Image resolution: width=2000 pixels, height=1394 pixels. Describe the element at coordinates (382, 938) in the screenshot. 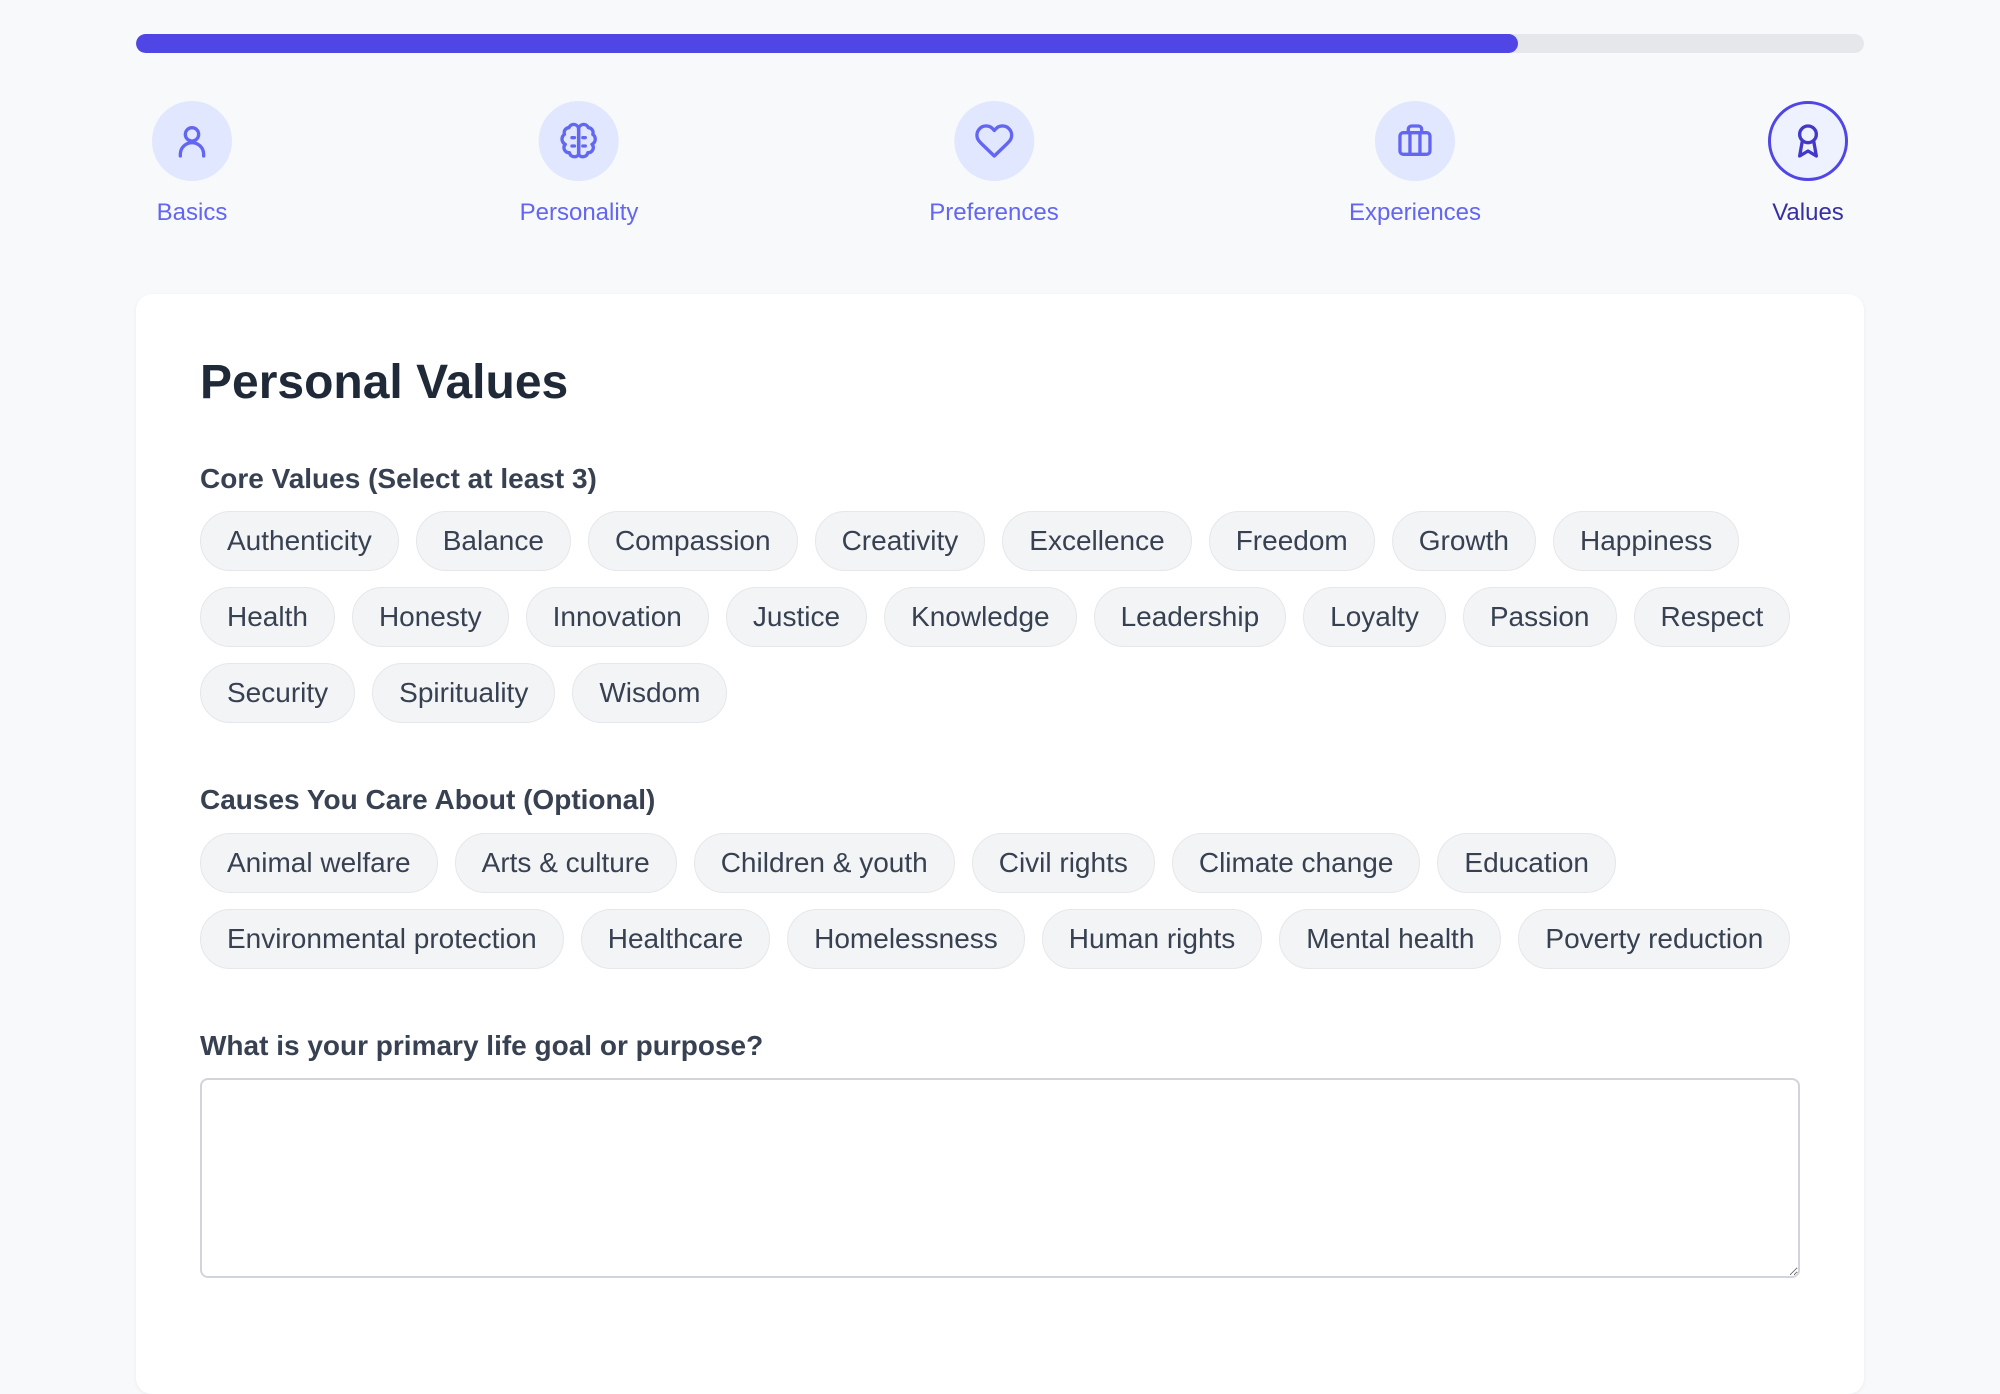

I see `cause-chip-environmental-protection: Environmental protection` at that location.